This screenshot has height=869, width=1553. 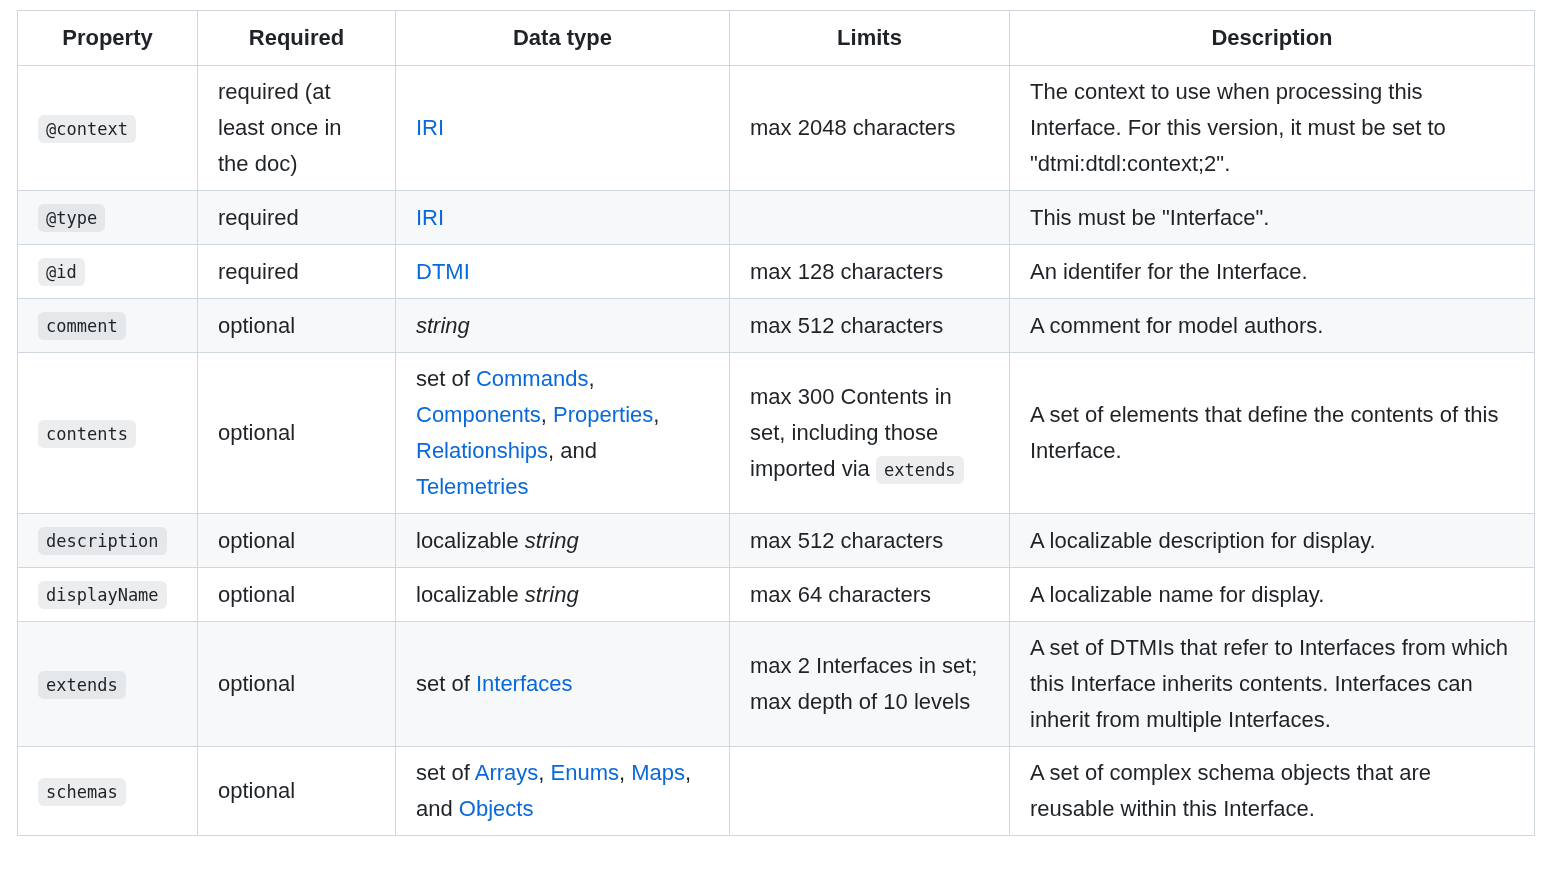 I want to click on property-code: schemas, so click(x=82, y=791).